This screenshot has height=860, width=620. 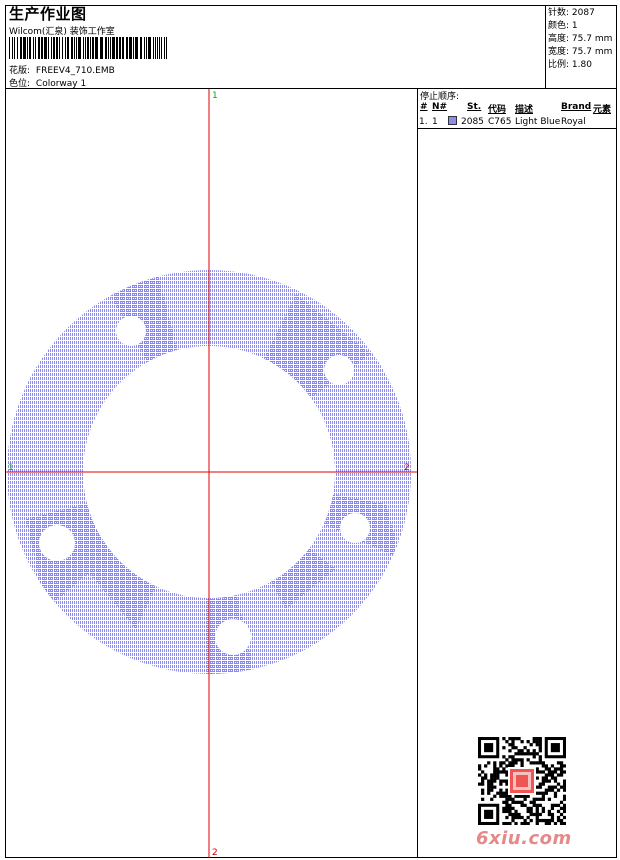 I want to click on stat-label: 比例:, so click(x=559, y=65).